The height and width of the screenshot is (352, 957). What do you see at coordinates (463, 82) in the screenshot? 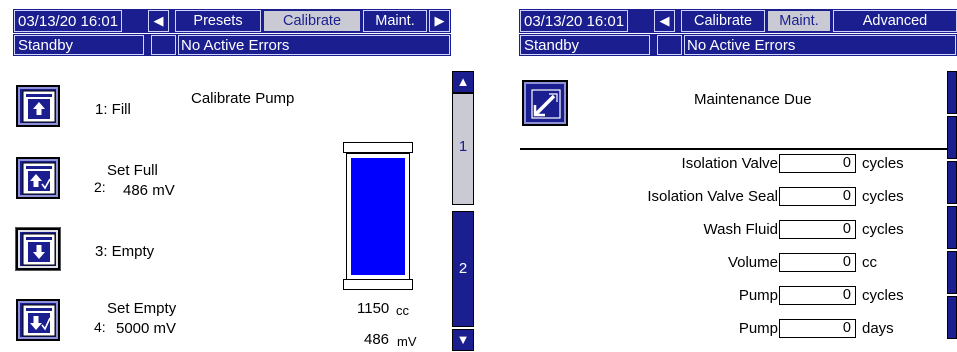
I see `scroll-up-arrow-icon: ▲` at bounding box center [463, 82].